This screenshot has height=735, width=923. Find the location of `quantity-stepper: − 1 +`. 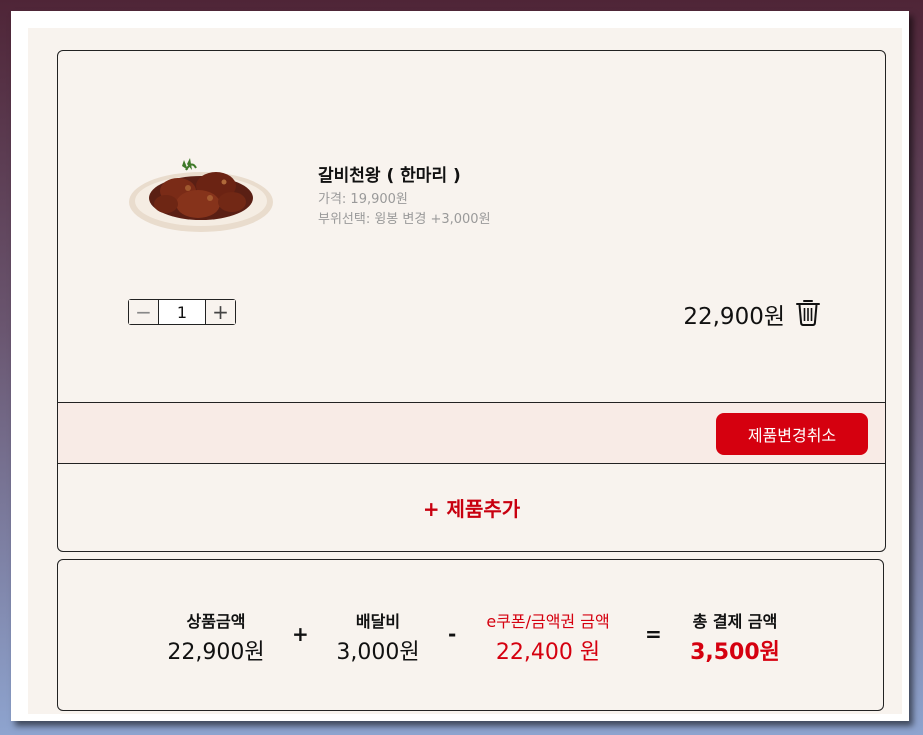

quantity-stepper: − 1 + is located at coordinates (182, 312).